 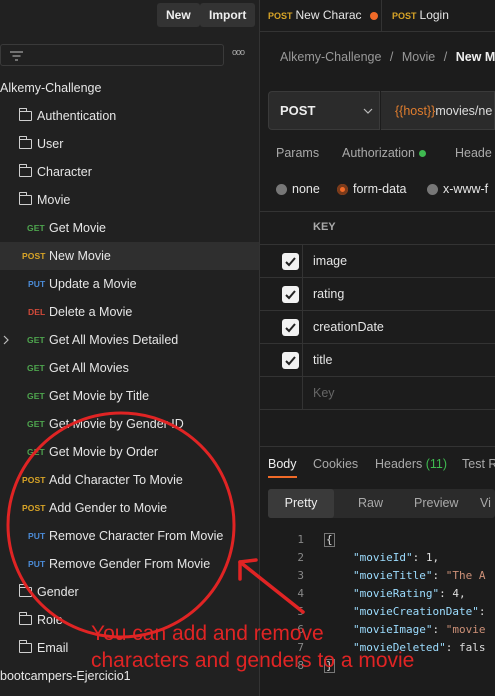 I want to click on view-pretty: Pretty, so click(x=301, y=503).